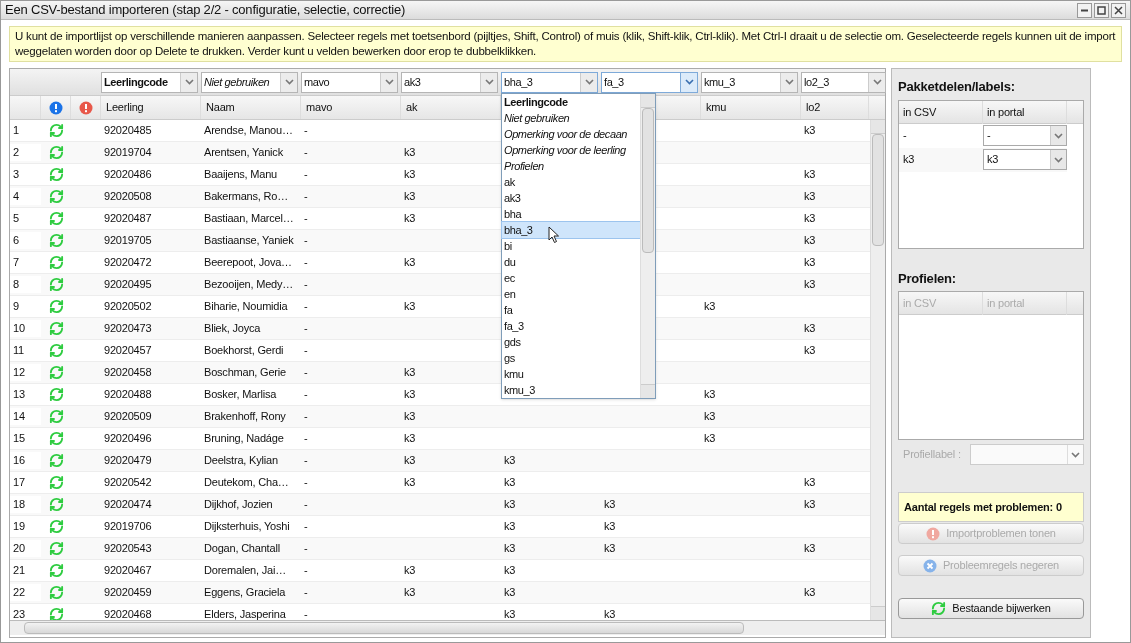 The width and height of the screenshot is (1131, 643). What do you see at coordinates (909, 160) in the screenshot?
I see `table-cell-text: k3` at bounding box center [909, 160].